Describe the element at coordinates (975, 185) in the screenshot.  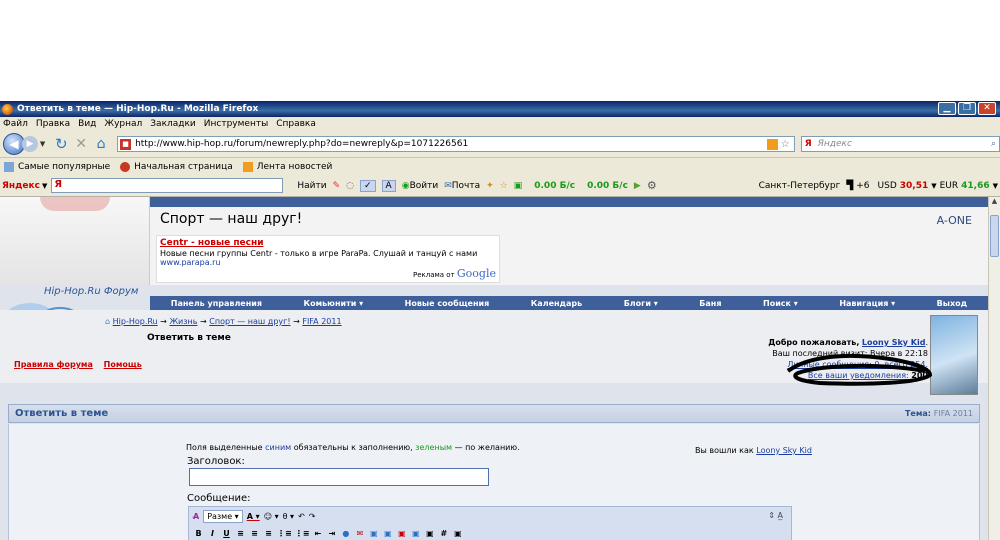
I see `eur-value: 41,66` at that location.